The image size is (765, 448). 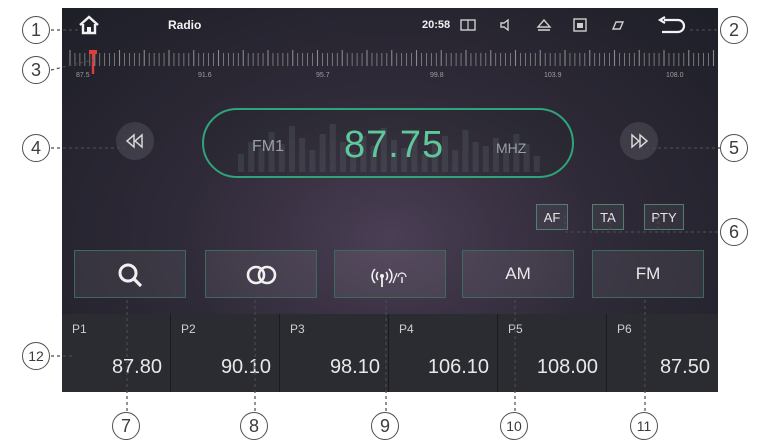 I want to click on speaker-icon, so click(x=506, y=25).